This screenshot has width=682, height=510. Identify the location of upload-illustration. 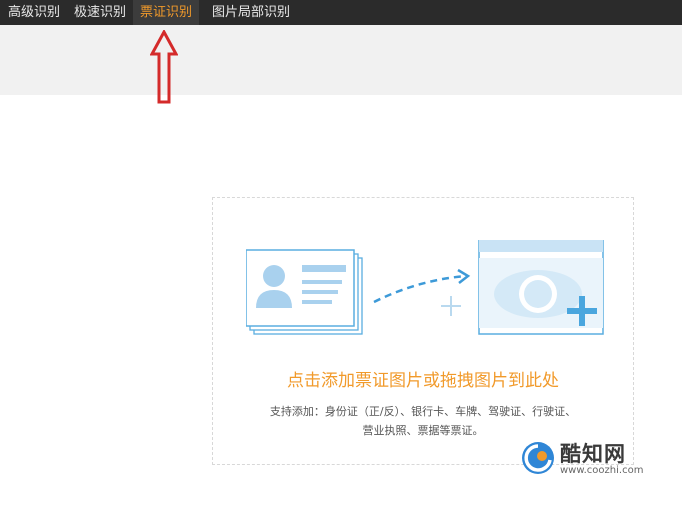
(425, 287).